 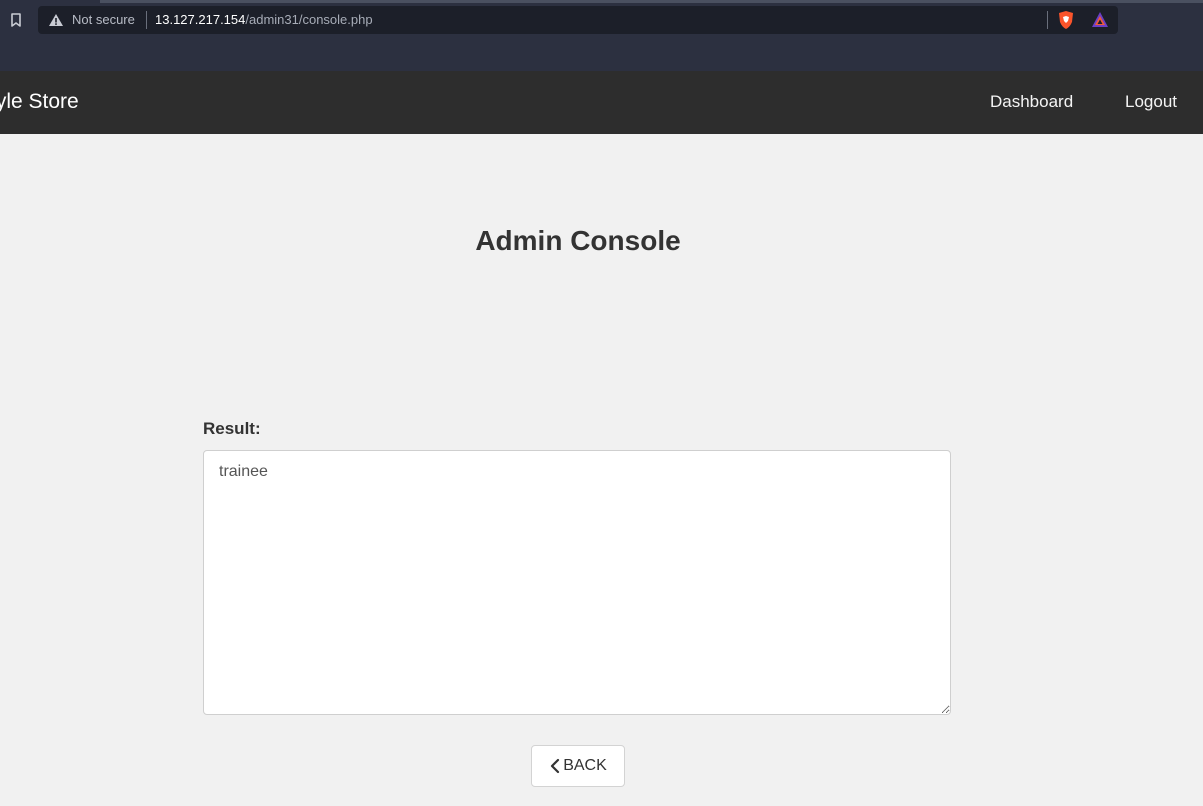 What do you see at coordinates (585, 765) in the screenshot?
I see `back-button-label: BACK` at bounding box center [585, 765].